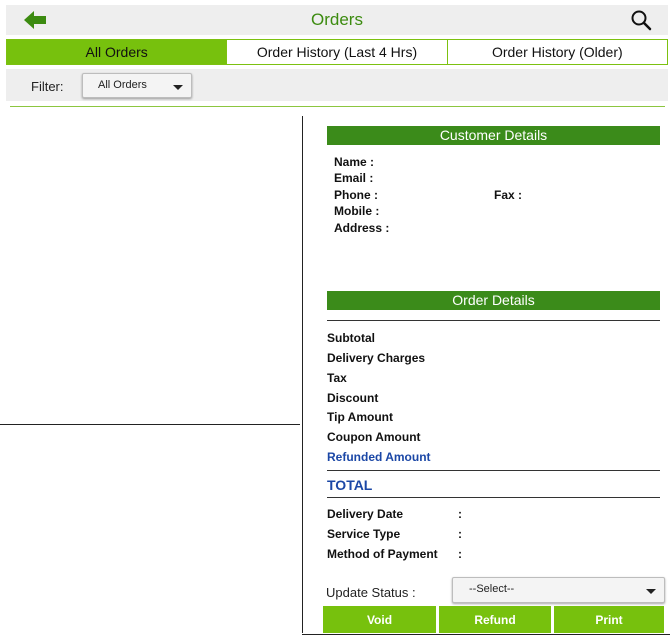 This screenshot has width=672, height=637. I want to click on update-status-dropdown: --Select--, so click(558, 590).